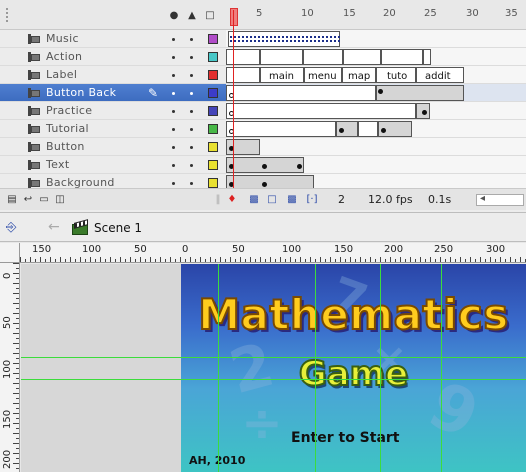 The image size is (526, 472). I want to click on onion-outlines-icon: □, so click(272, 199).